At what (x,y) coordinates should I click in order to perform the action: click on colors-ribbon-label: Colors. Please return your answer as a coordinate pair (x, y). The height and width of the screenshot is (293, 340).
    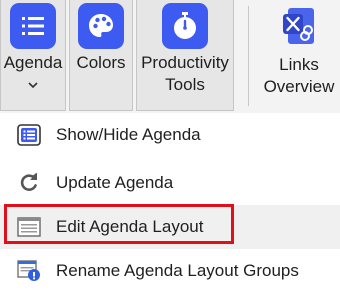
    Looking at the image, I should click on (101, 62).